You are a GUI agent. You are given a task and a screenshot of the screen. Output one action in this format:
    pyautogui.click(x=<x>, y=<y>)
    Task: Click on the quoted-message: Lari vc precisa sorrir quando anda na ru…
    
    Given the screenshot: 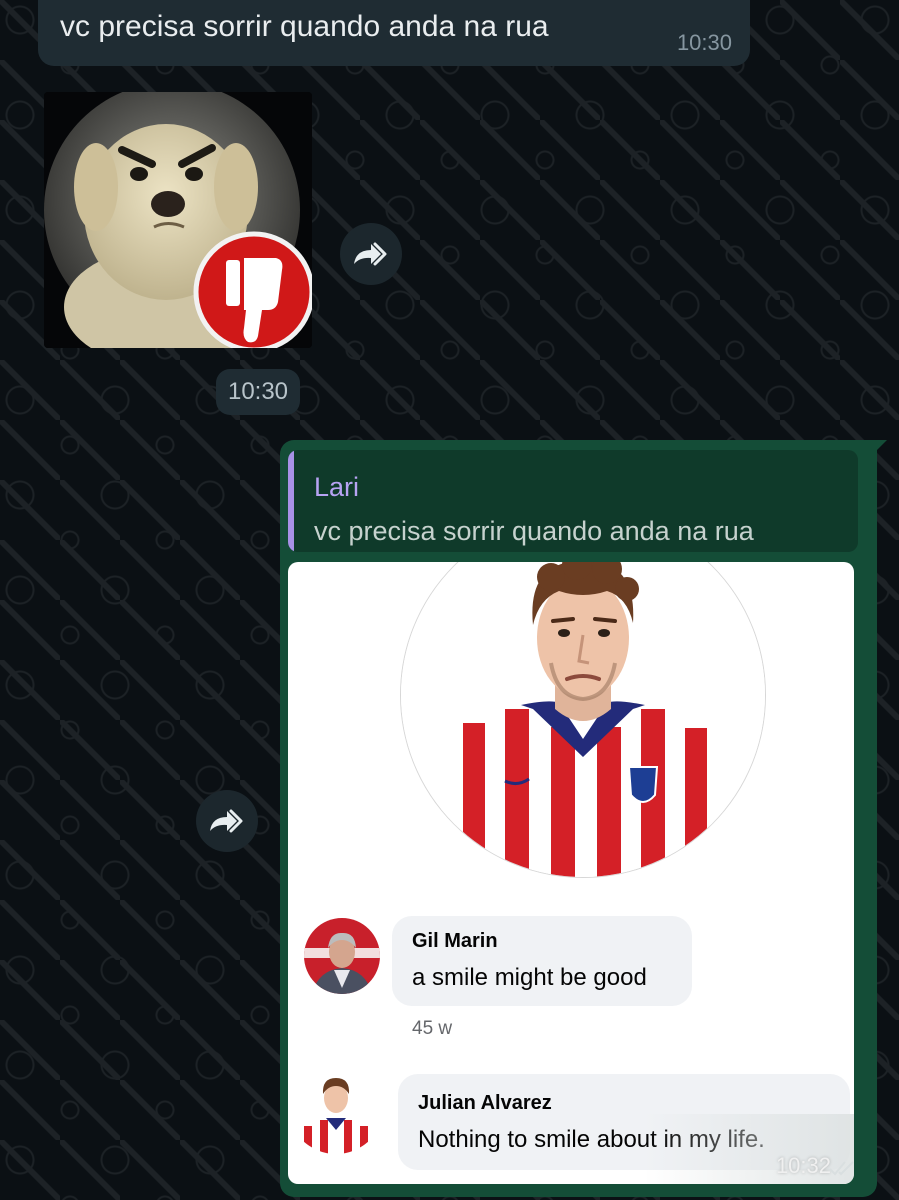 What is the action you would take?
    pyautogui.click(x=573, y=501)
    